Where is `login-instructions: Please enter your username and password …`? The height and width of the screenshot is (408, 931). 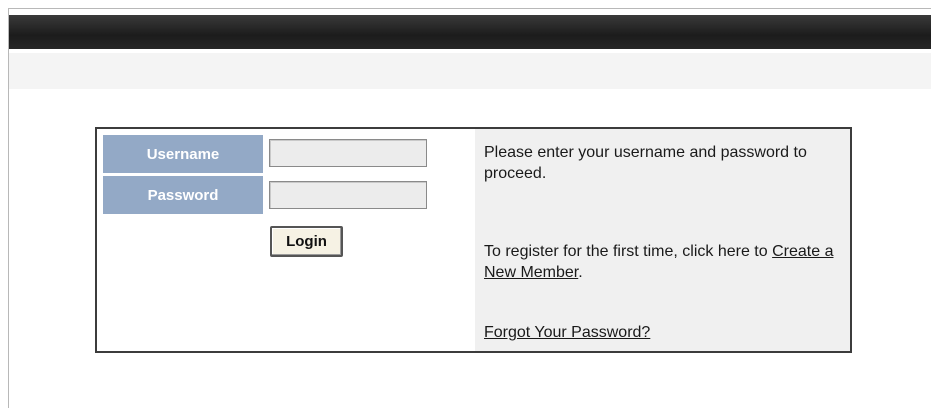
login-instructions: Please enter your username and password … is located at coordinates (645, 163).